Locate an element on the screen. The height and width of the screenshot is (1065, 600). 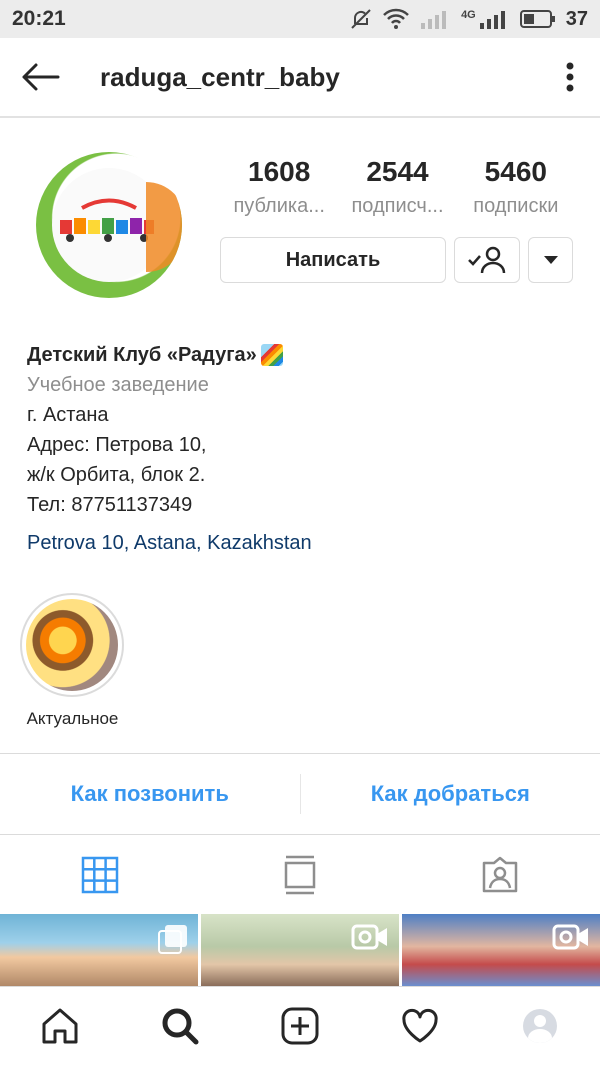
battery-level: 37 is located at coordinates (576, 18).